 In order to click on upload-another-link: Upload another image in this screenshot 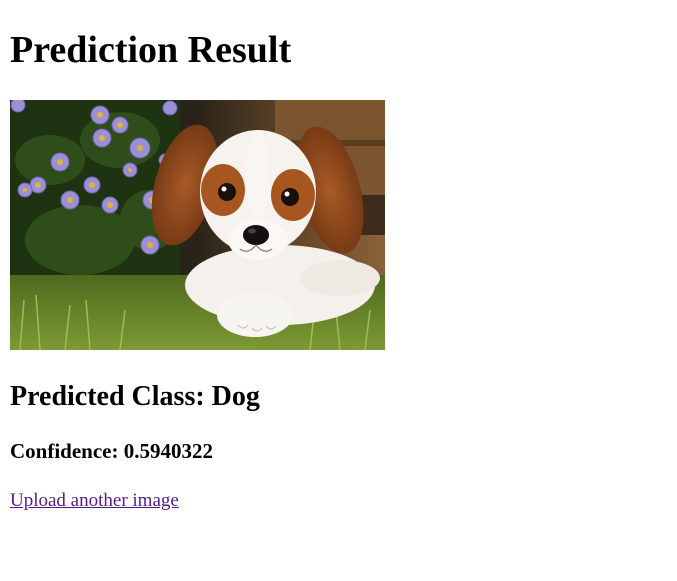, I will do `click(94, 501)`.